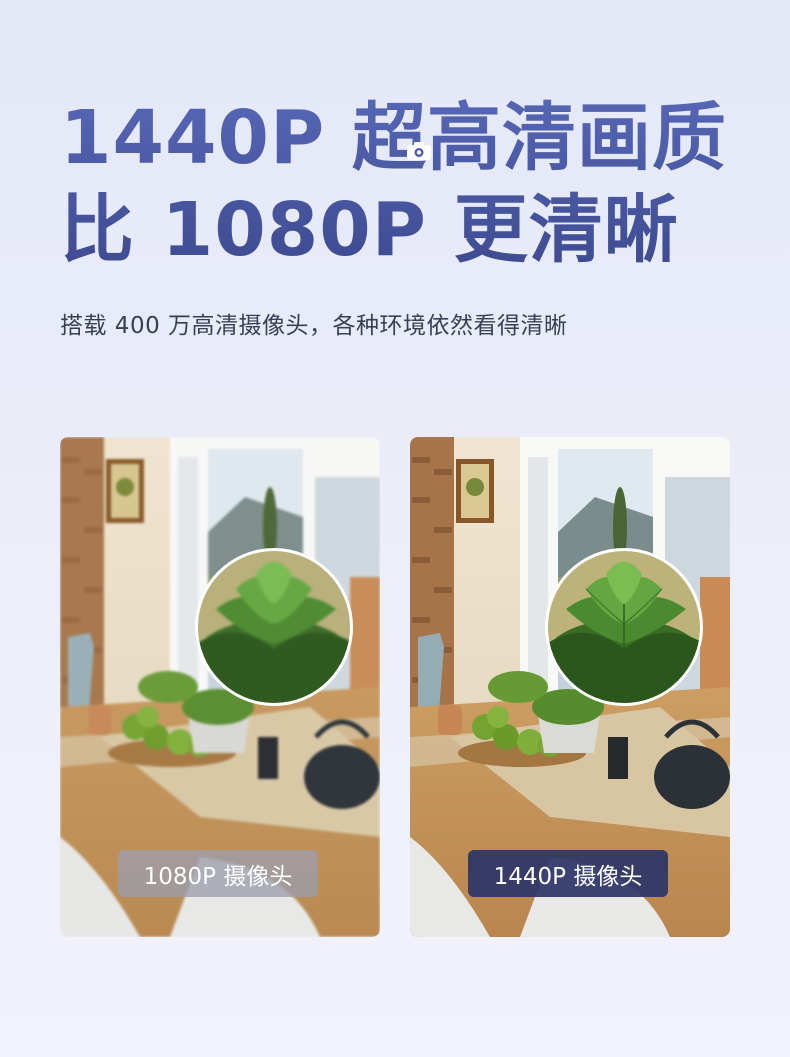 The width and height of the screenshot is (790, 1057). I want to click on label-1440p-camera: 1440P 摄像头, so click(568, 873).